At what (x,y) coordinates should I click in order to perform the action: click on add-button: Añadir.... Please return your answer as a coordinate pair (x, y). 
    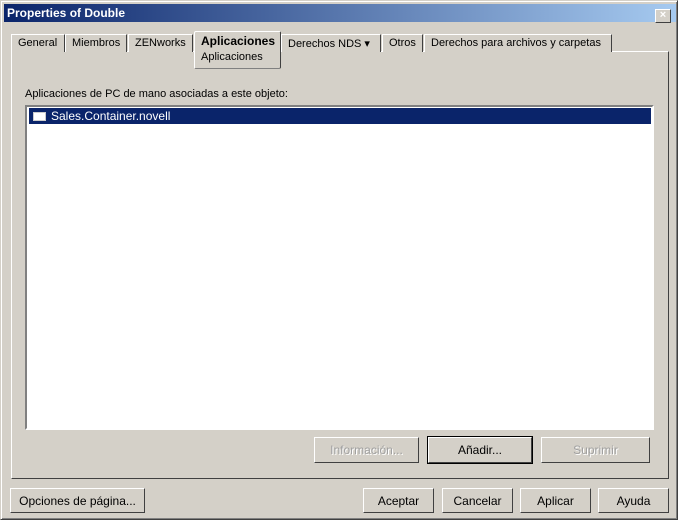
    Looking at the image, I should click on (480, 450).